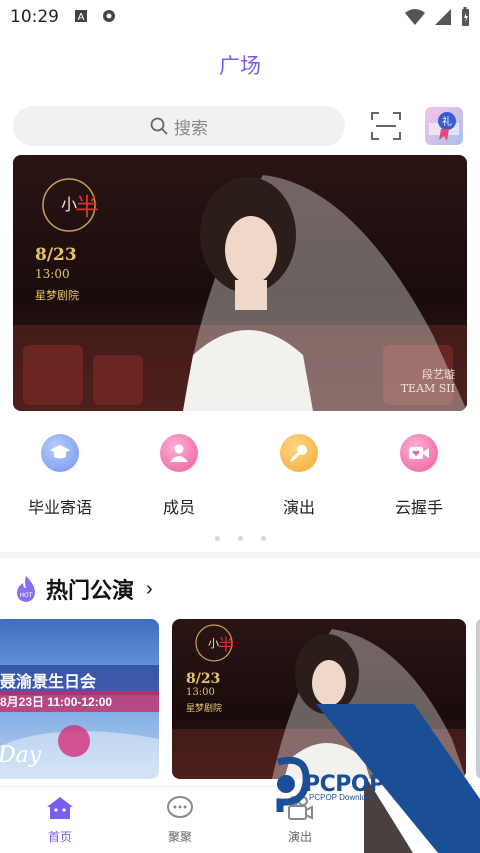 The width and height of the screenshot is (480, 853). I want to click on search-placeholder: 搜索, so click(191, 128).